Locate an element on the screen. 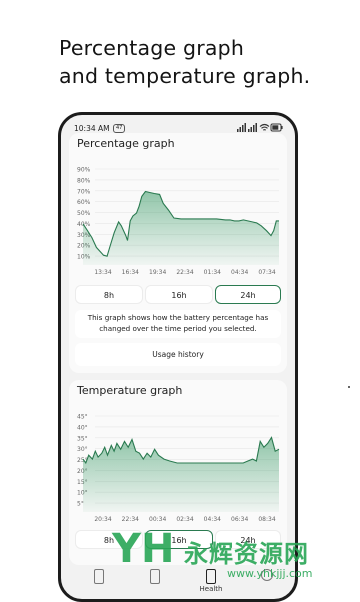  percentage-y-tick: 70% is located at coordinates (84, 191).